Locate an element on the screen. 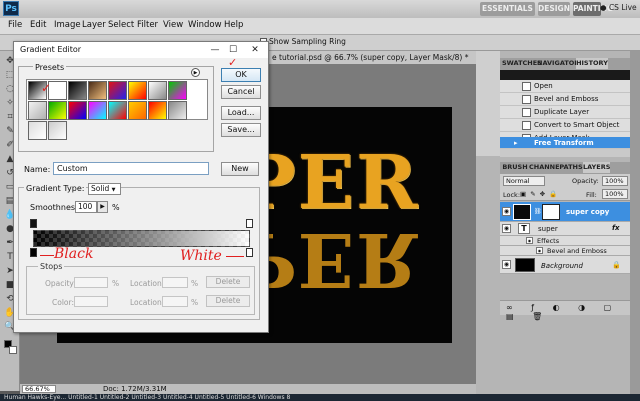 The width and height of the screenshot is (640, 401). tab-channels: CHANNE is located at coordinates (544, 167).